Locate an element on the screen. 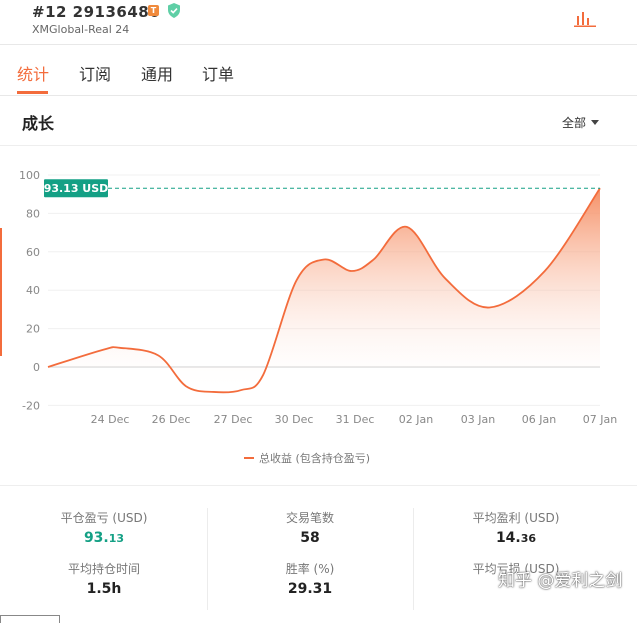 Image resolution: width=637 pixels, height=623 pixels. caret-down-icon is located at coordinates (595, 122).